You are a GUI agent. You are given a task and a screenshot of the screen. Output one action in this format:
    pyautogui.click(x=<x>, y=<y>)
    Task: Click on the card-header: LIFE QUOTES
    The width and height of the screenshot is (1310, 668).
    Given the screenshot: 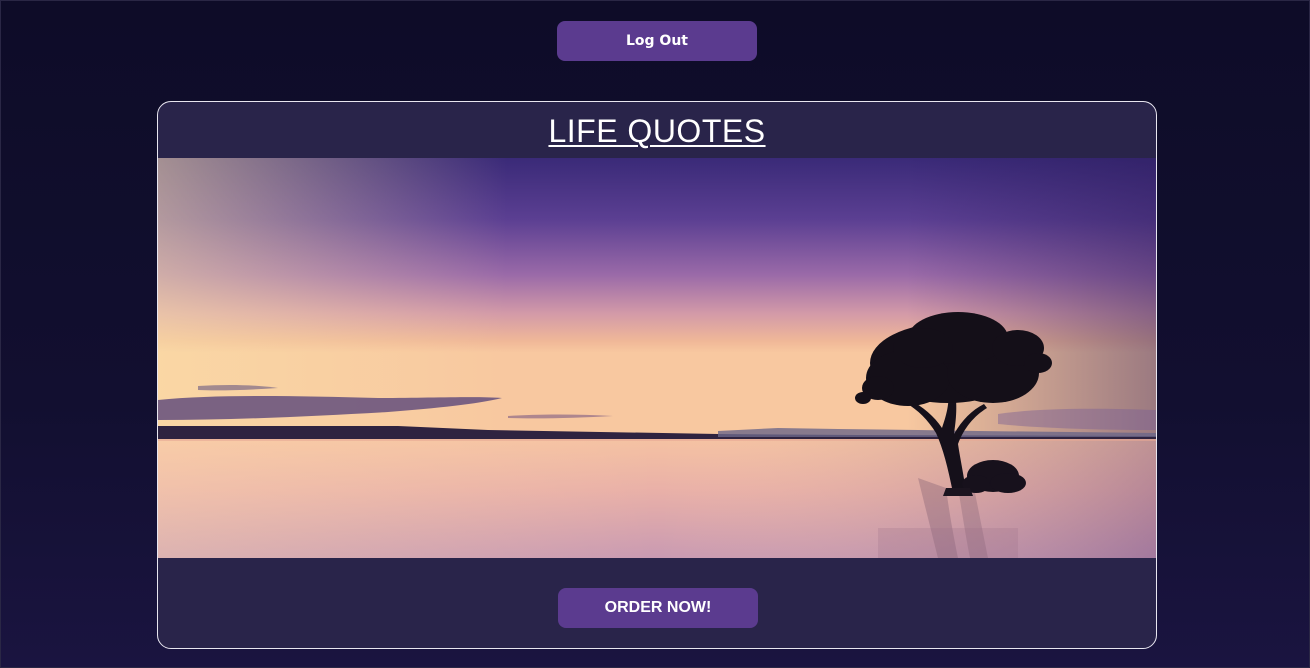 What is the action you would take?
    pyautogui.click(x=657, y=130)
    